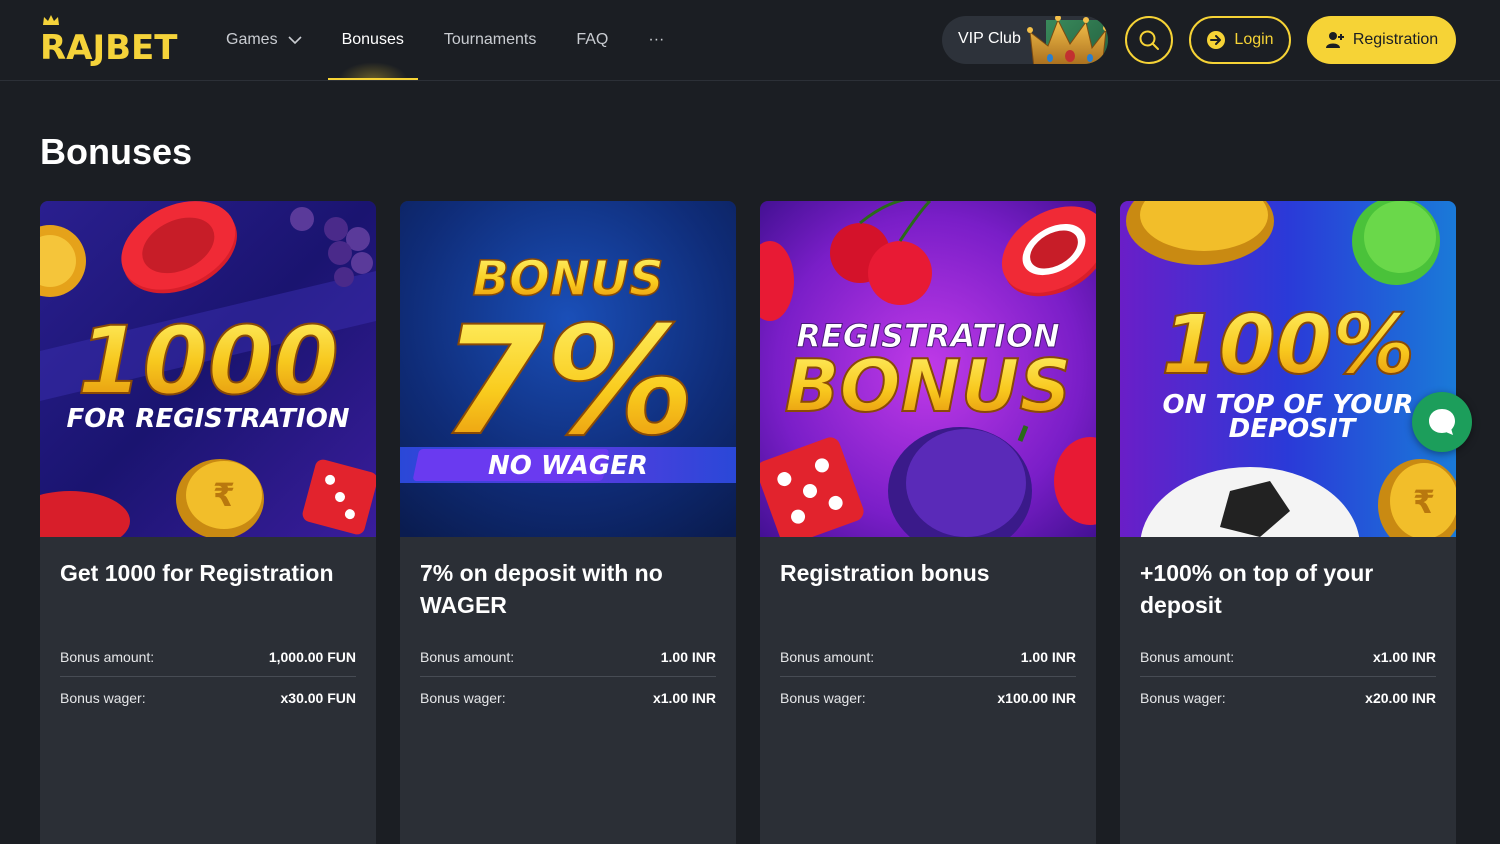 The height and width of the screenshot is (844, 1500). I want to click on nav-faq: FAQ, so click(592, 40).